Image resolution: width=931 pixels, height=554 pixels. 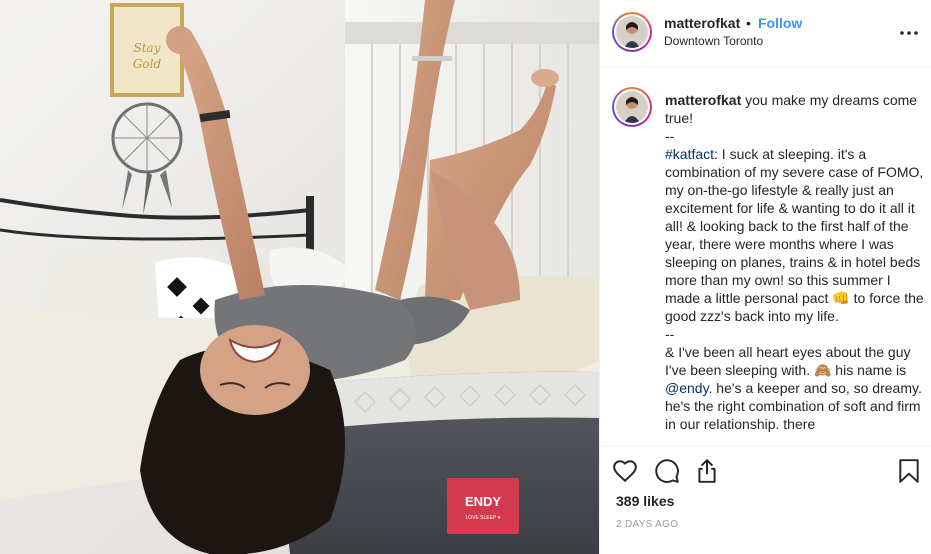 What do you see at coordinates (765, 500) in the screenshot?
I see `post-footer: 389 likes 2 DAYS AGO` at bounding box center [765, 500].